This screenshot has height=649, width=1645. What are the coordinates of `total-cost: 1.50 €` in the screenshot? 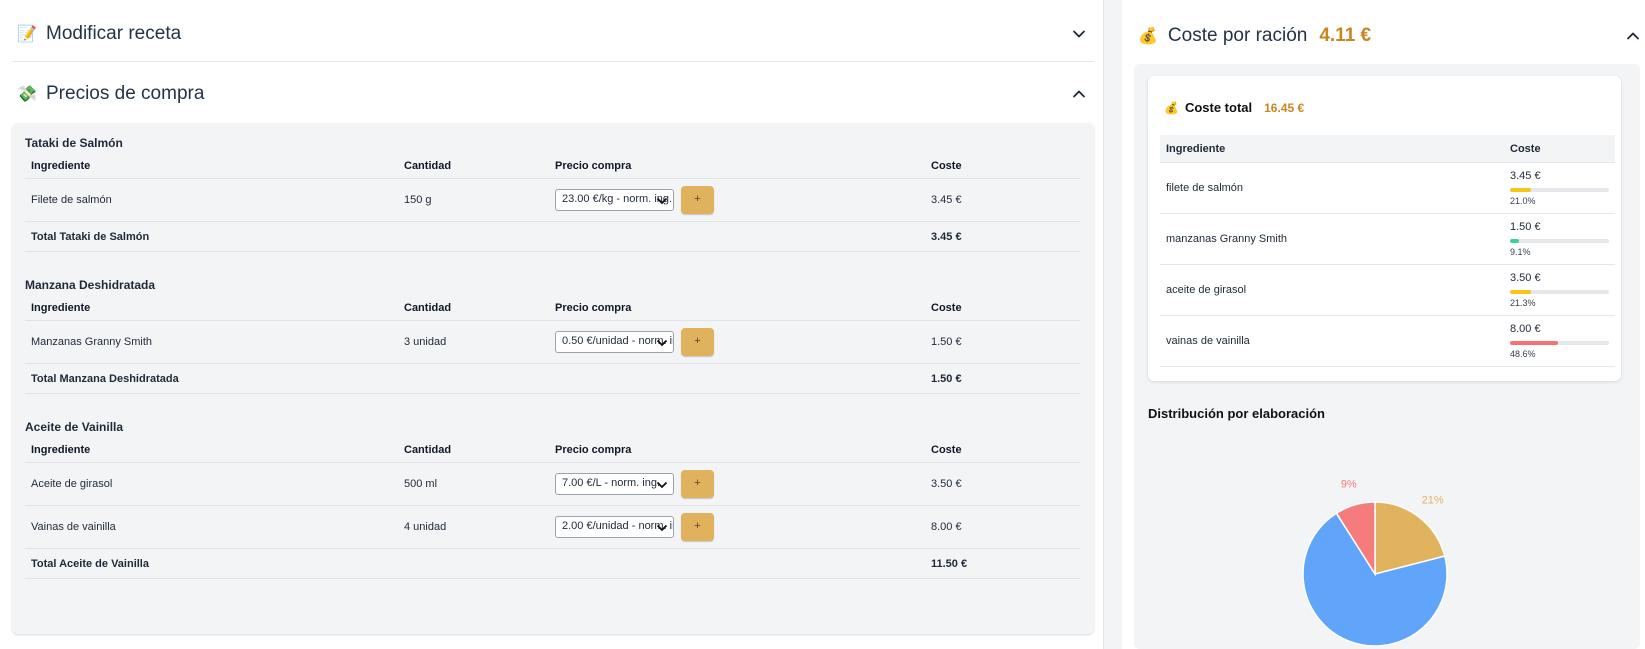 It's located at (946, 378).